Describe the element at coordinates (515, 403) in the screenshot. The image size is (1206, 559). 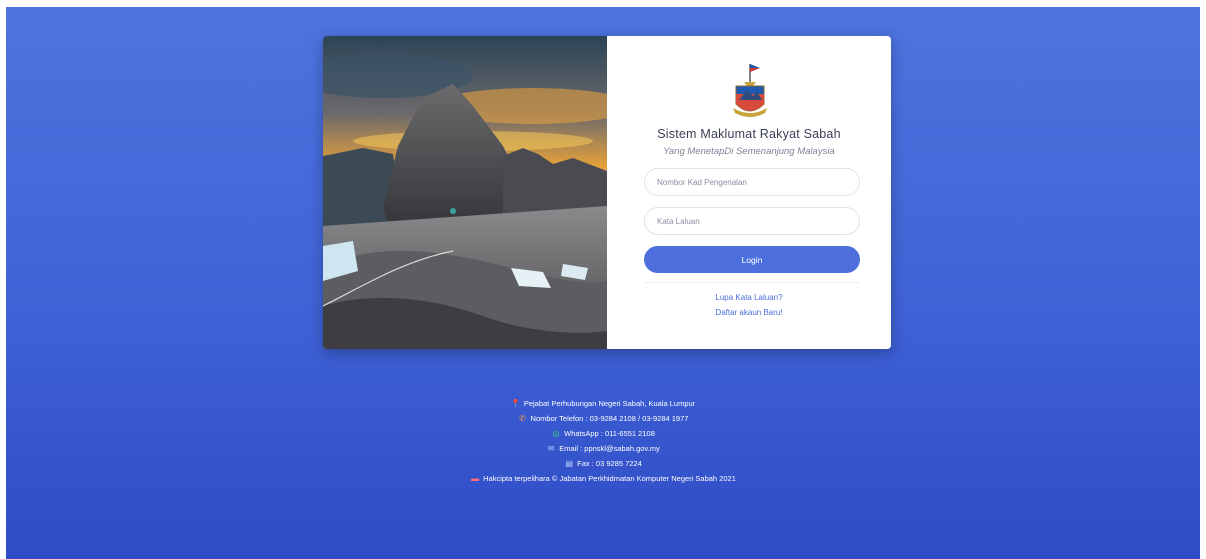
I see `map-pin-icon: 📍` at that location.